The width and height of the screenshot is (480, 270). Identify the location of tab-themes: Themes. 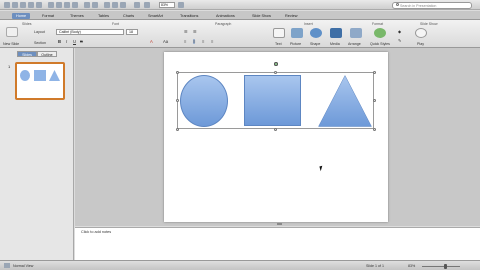
(77, 16).